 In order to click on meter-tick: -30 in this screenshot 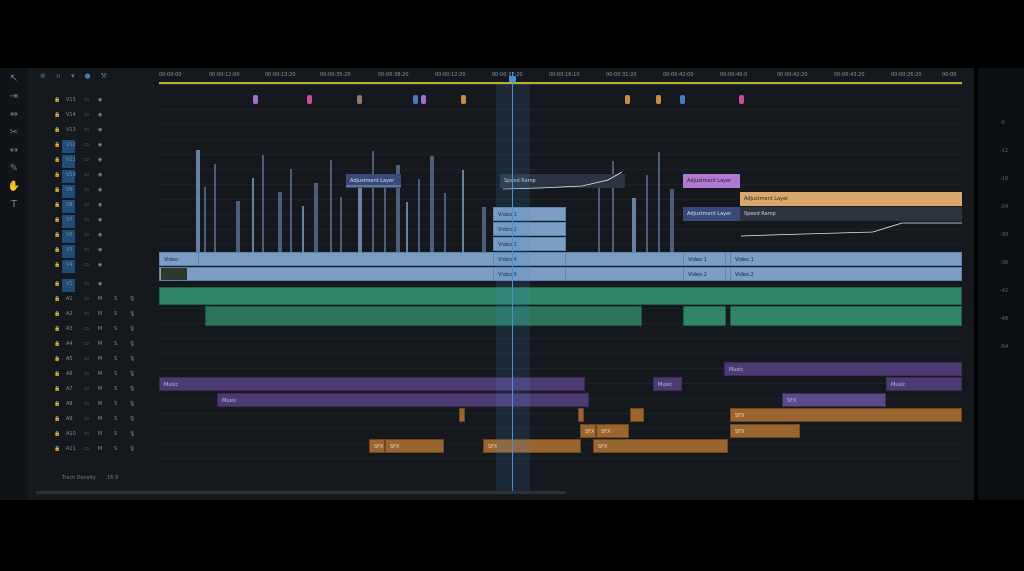, I will do `click(1004, 235)`.